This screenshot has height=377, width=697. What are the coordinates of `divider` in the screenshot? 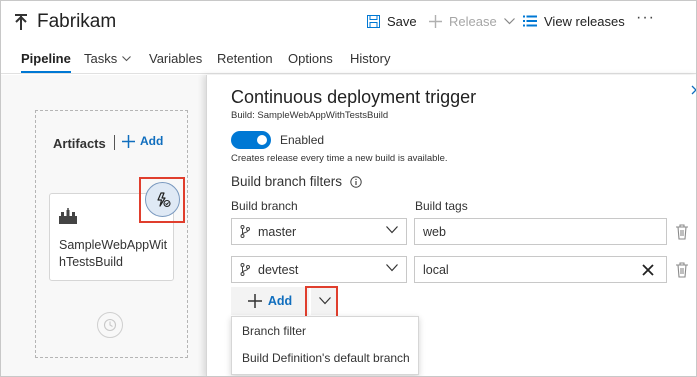 It's located at (114, 142).